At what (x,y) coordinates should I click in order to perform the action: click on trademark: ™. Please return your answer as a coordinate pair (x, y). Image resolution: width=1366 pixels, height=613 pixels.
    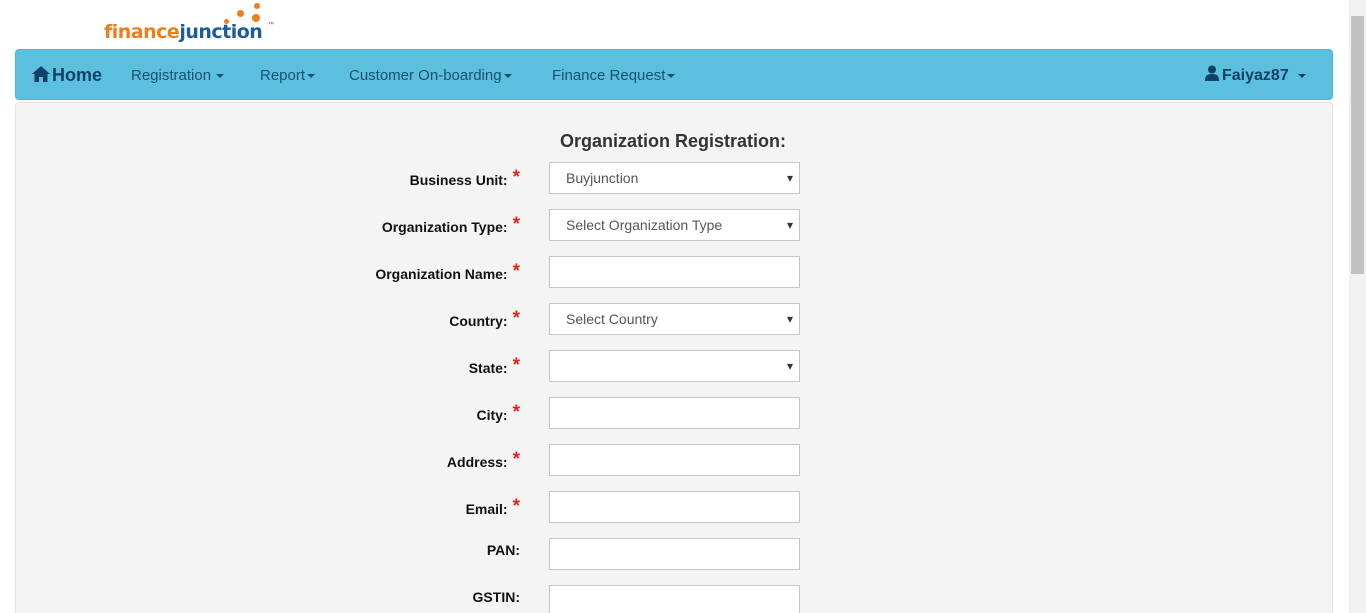
    Looking at the image, I should click on (271, 25).